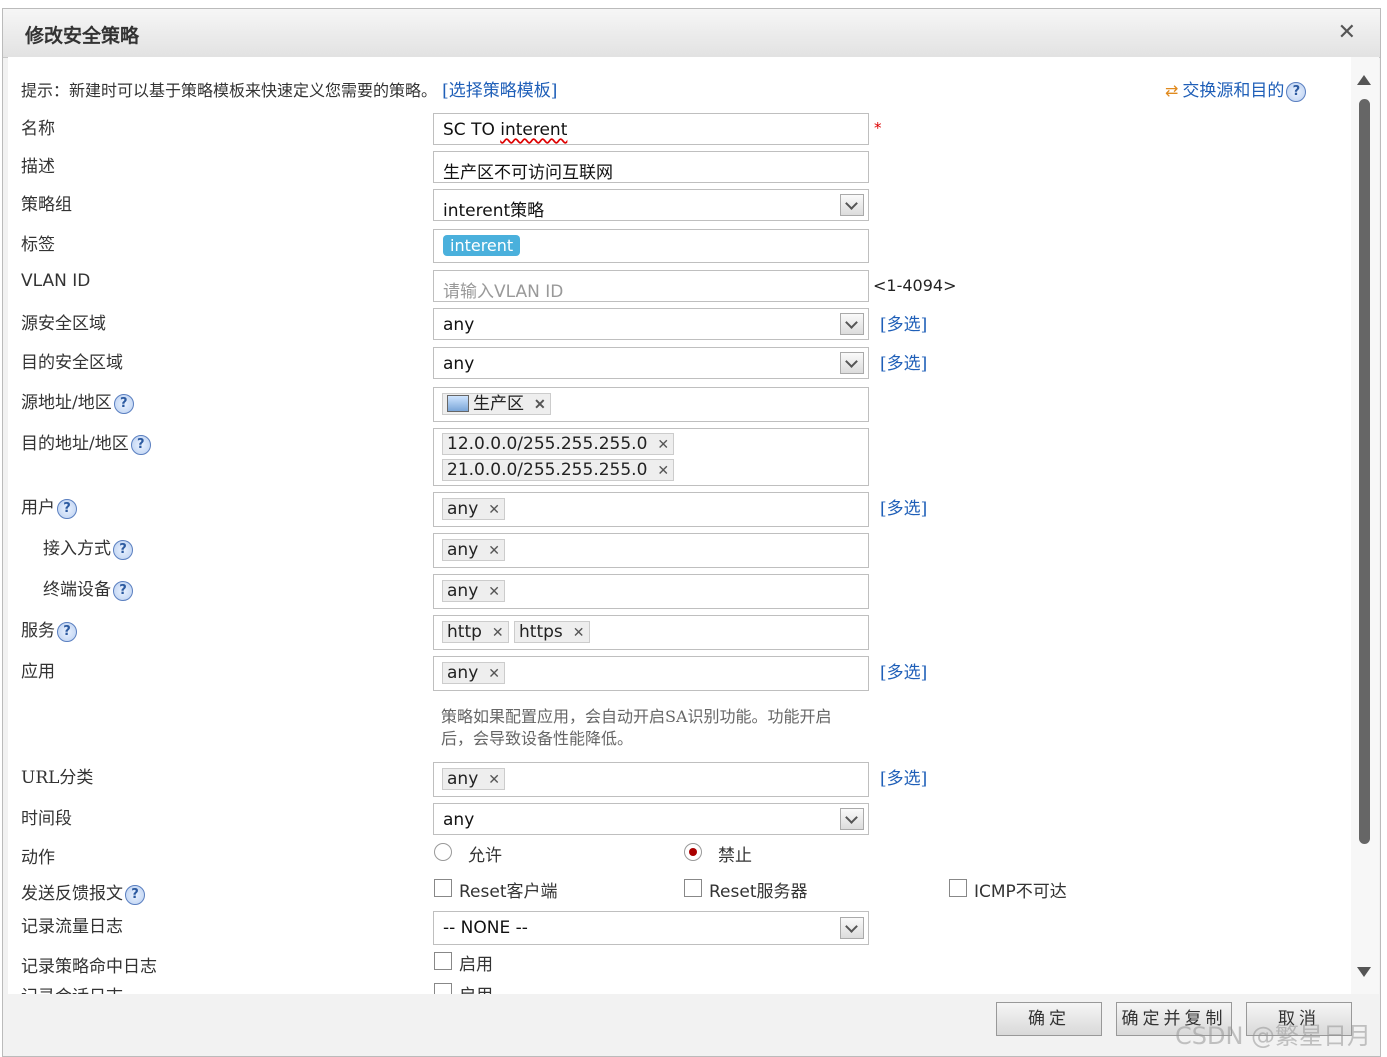  I want to click on action-allow-radio, so click(443, 852).